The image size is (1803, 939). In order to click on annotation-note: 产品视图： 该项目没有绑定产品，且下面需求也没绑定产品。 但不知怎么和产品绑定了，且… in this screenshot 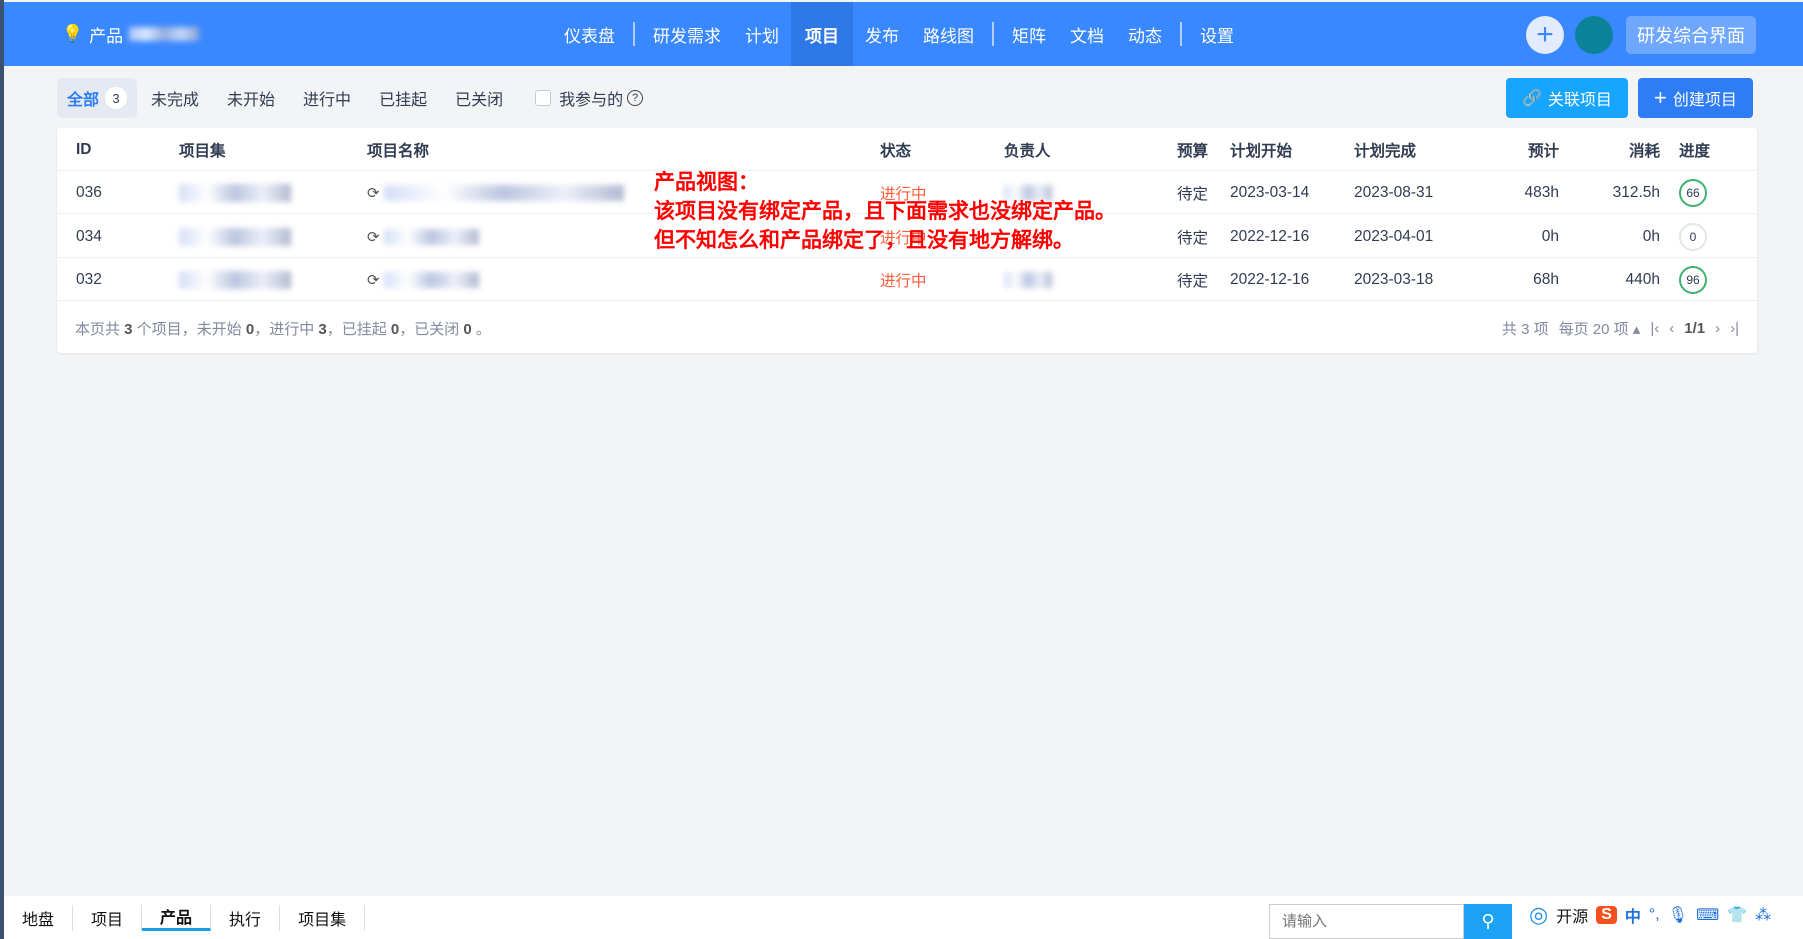, I will do `click(885, 211)`.